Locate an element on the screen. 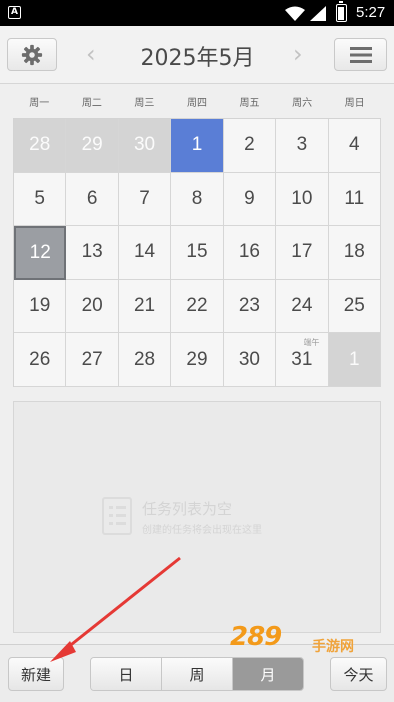 The height and width of the screenshot is (702, 394). calendar-day: 26 is located at coordinates (40, 360).